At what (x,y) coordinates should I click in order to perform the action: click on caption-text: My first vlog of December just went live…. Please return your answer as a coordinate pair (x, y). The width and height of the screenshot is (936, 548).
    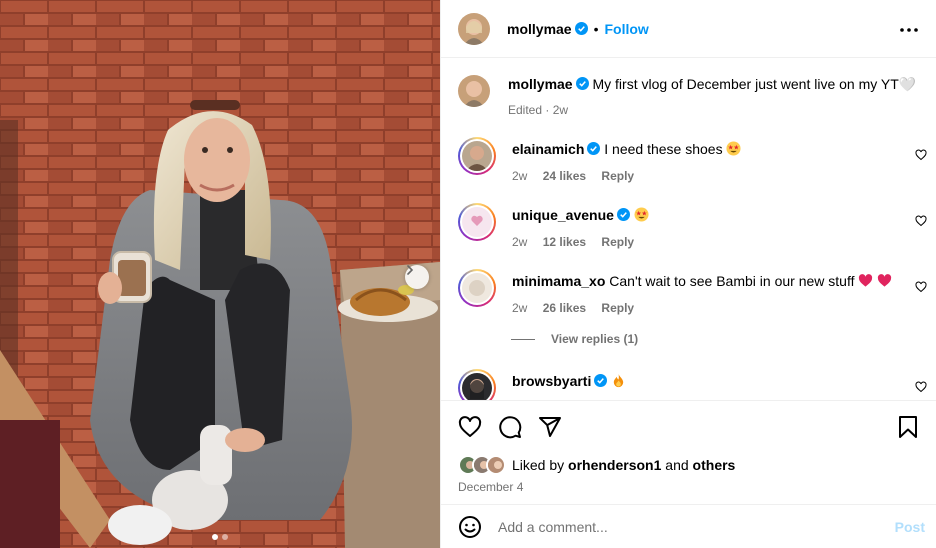
    Looking at the image, I should click on (754, 84).